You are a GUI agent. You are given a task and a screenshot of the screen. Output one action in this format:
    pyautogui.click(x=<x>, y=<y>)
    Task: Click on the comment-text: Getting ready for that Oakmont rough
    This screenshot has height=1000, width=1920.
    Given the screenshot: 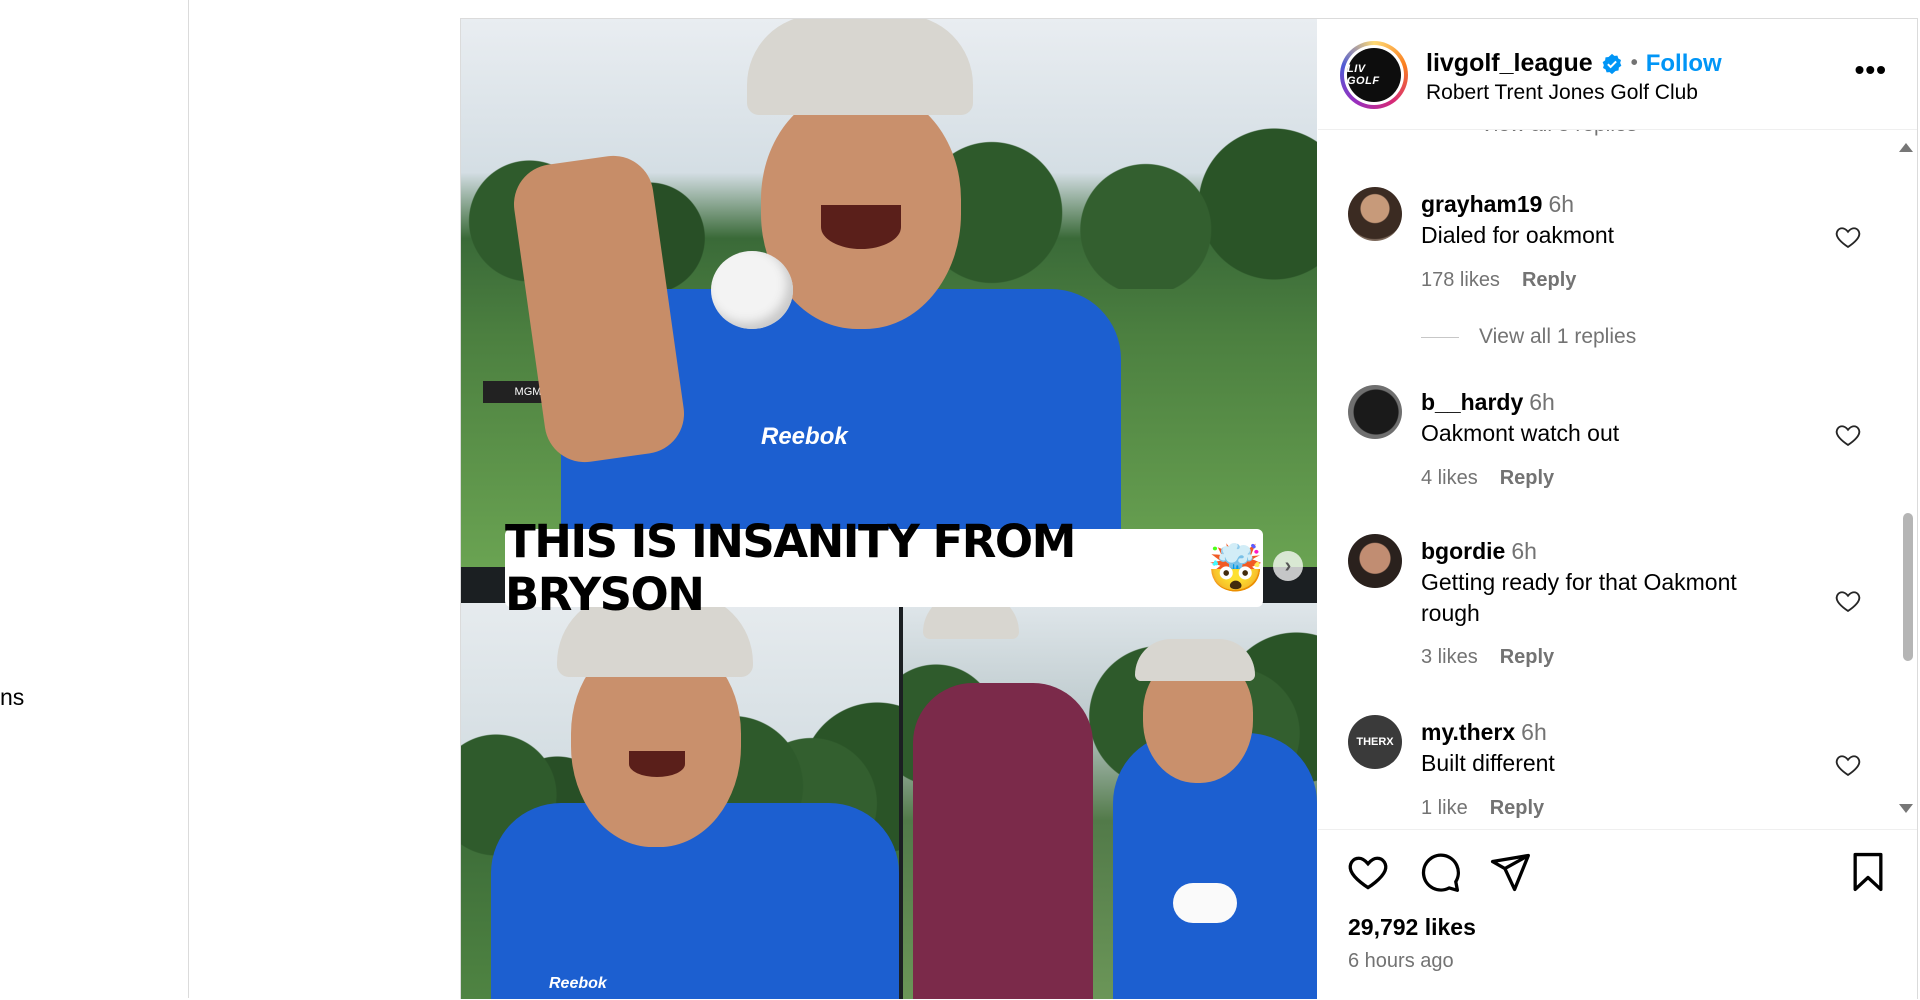 What is the action you would take?
    pyautogui.click(x=1579, y=597)
    